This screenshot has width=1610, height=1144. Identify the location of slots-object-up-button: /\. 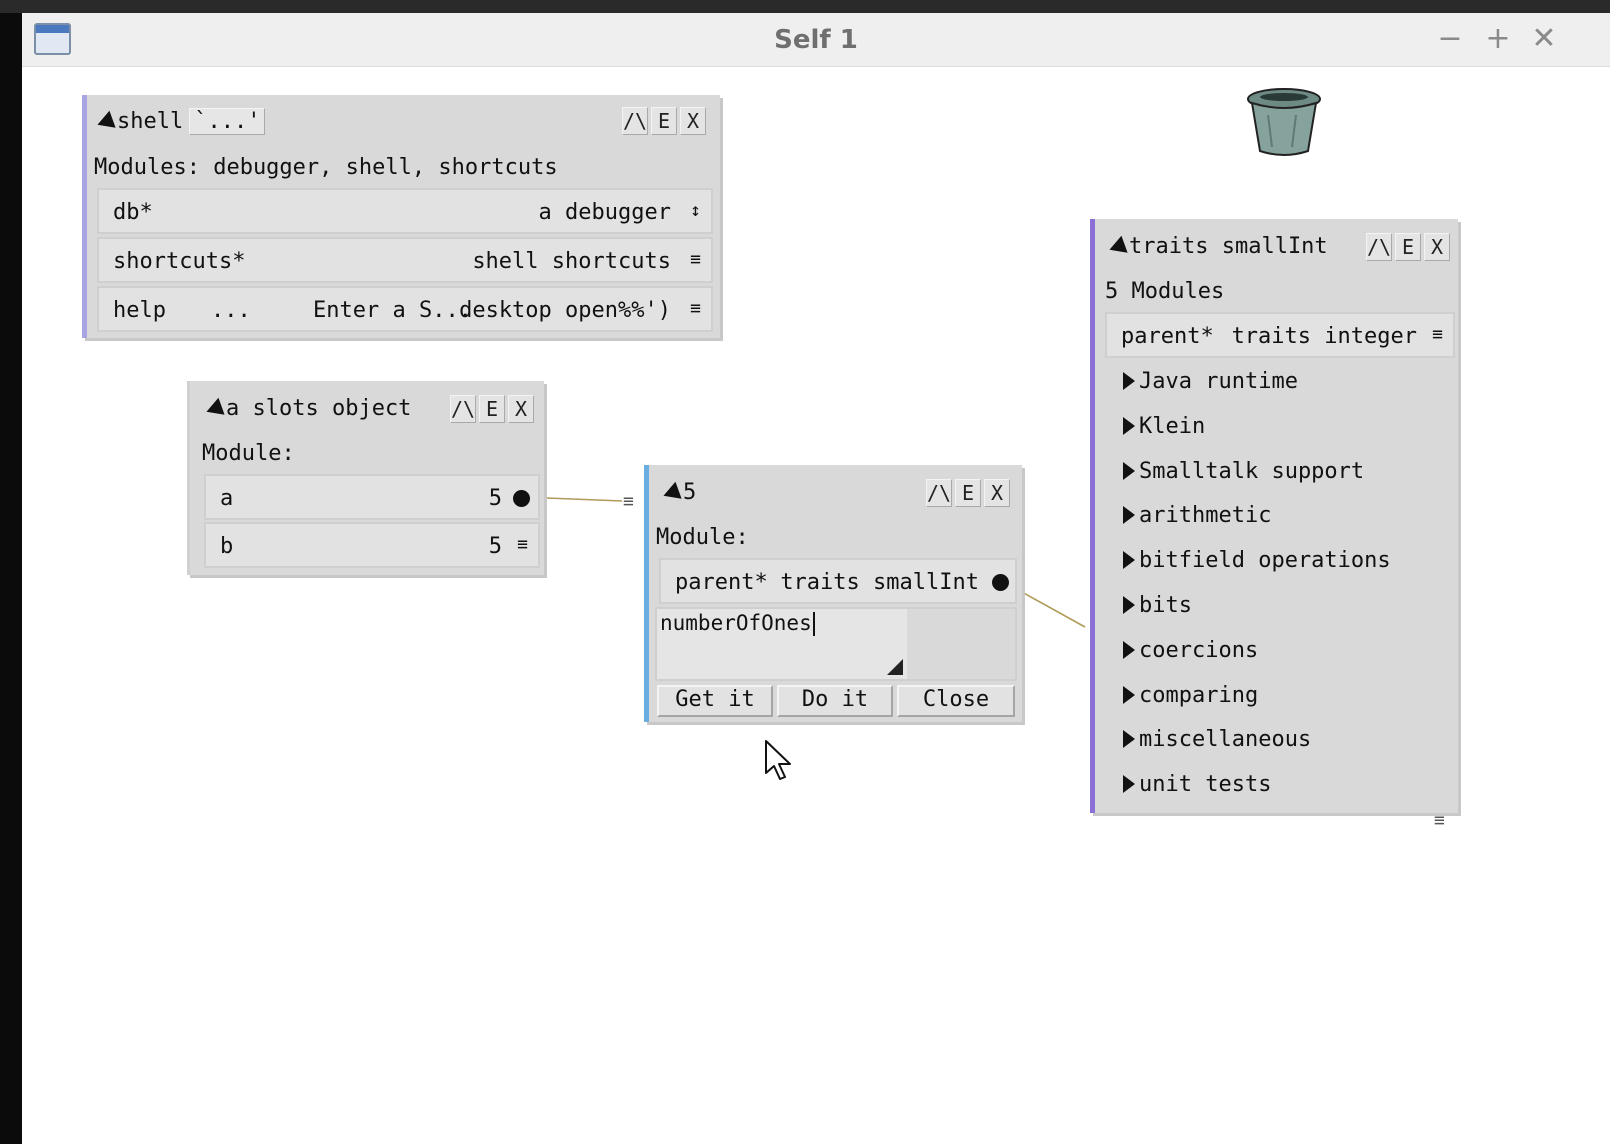
(463, 409).